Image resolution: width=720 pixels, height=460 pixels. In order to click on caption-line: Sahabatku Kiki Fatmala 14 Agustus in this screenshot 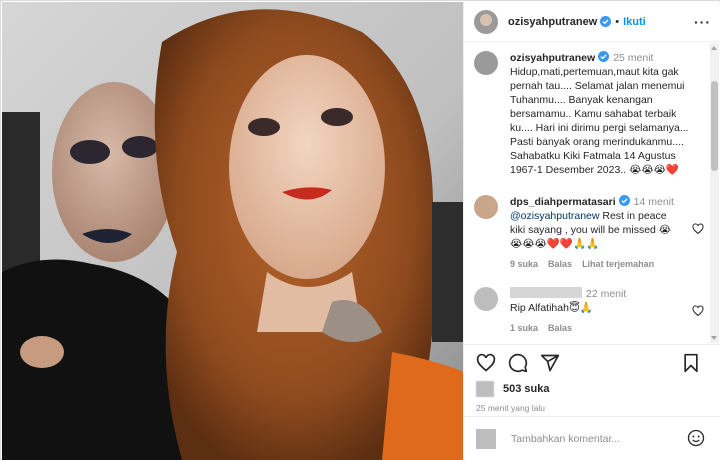, I will do `click(593, 156)`.